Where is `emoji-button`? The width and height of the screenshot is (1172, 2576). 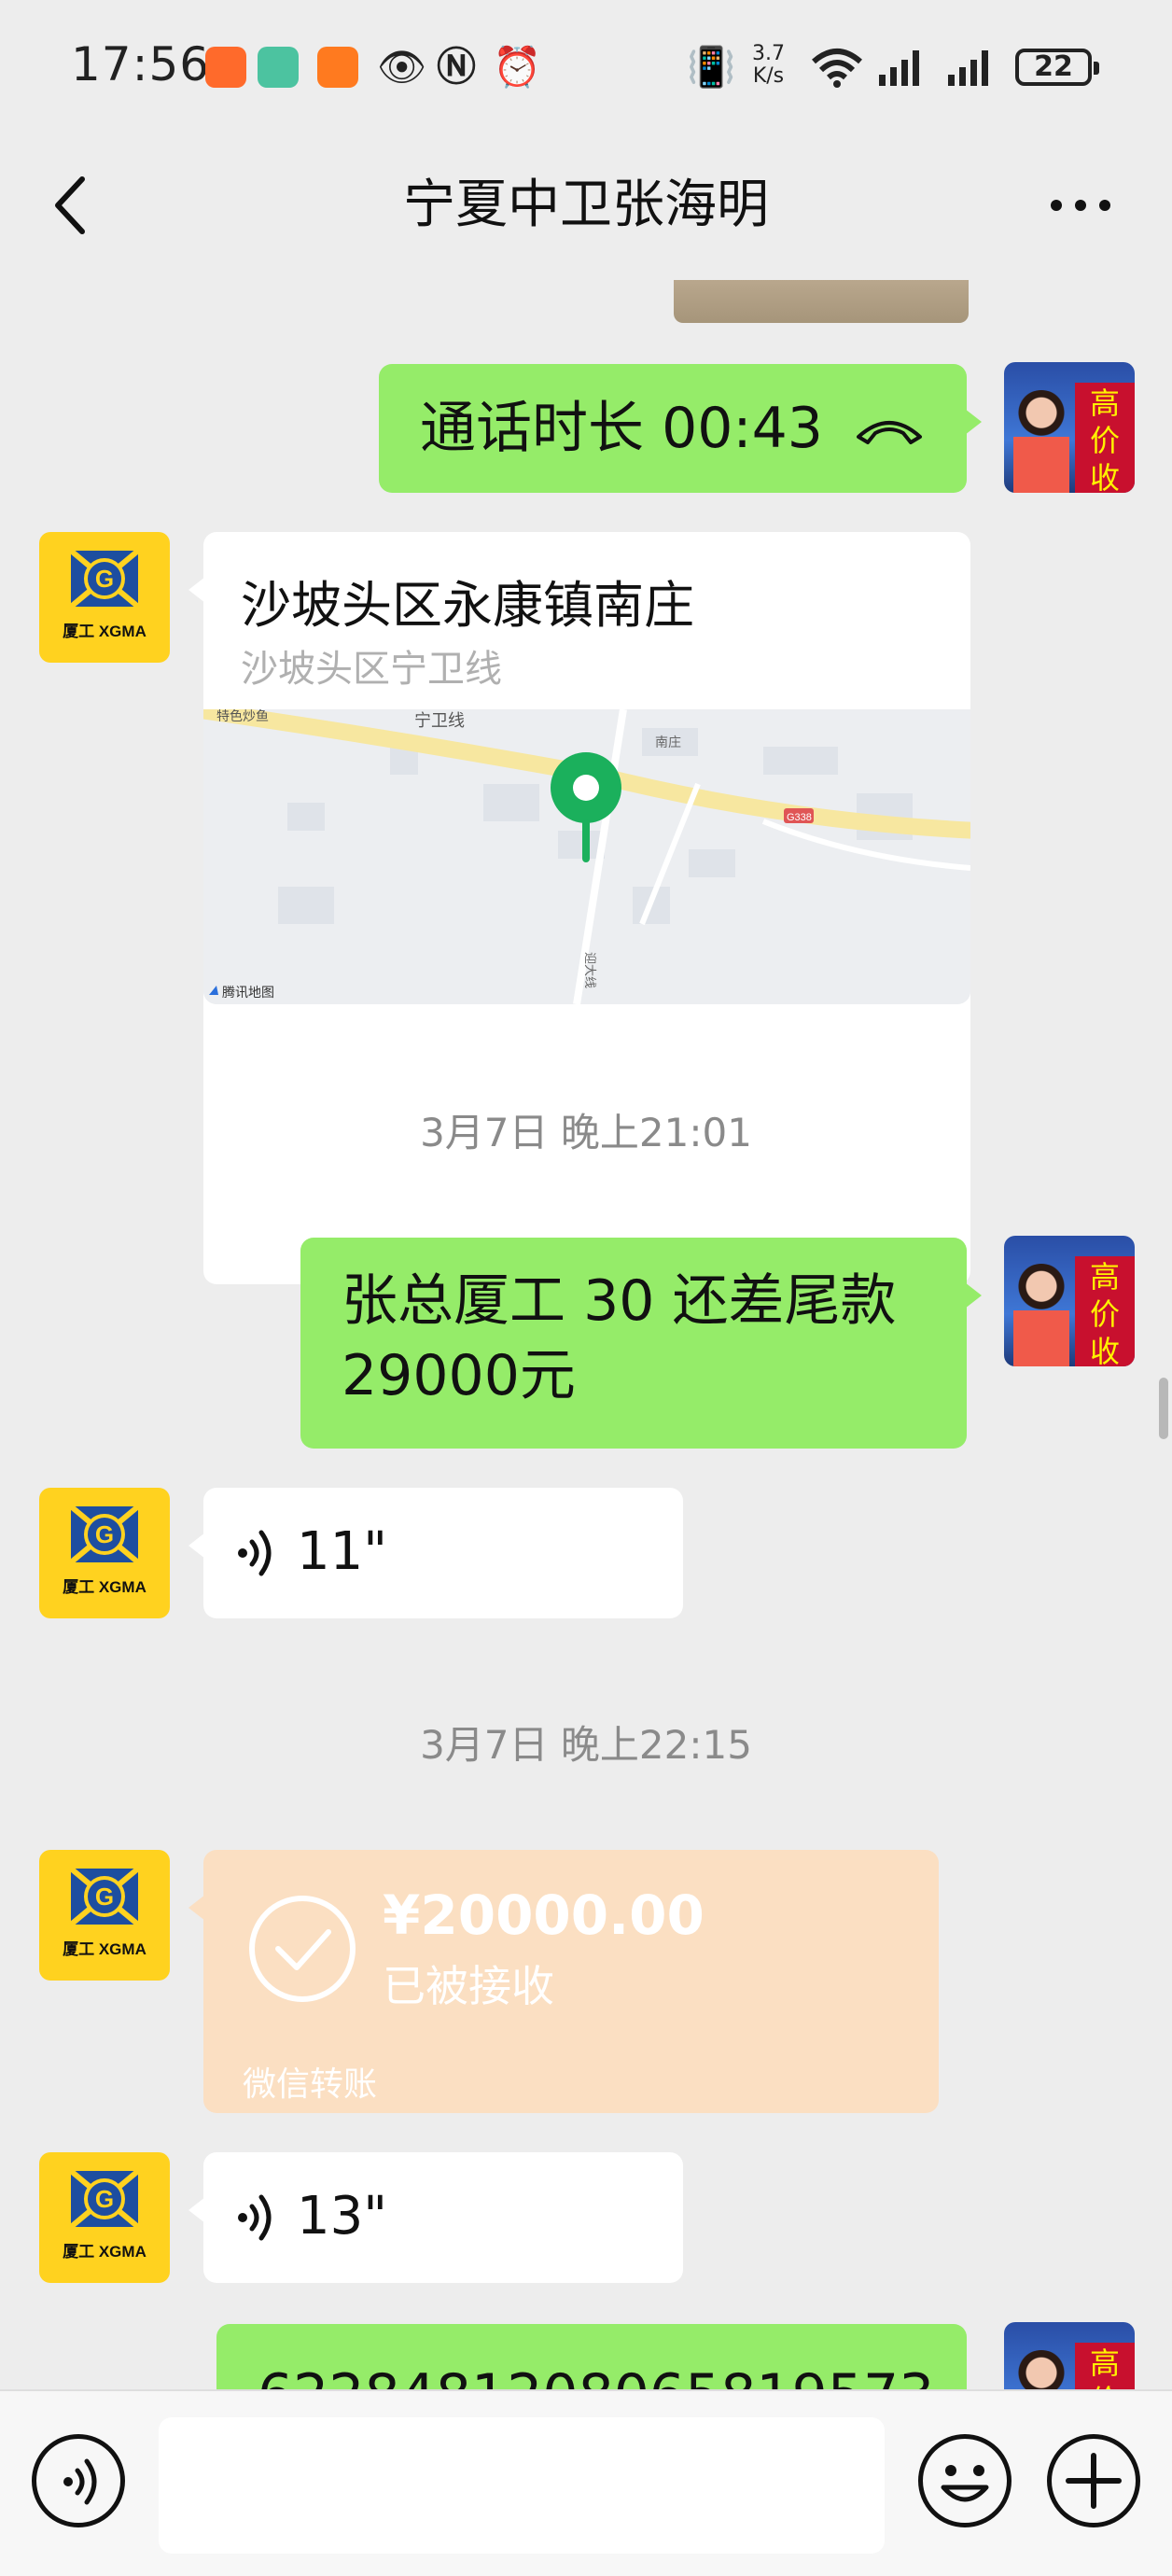
emoji-button is located at coordinates (965, 2480).